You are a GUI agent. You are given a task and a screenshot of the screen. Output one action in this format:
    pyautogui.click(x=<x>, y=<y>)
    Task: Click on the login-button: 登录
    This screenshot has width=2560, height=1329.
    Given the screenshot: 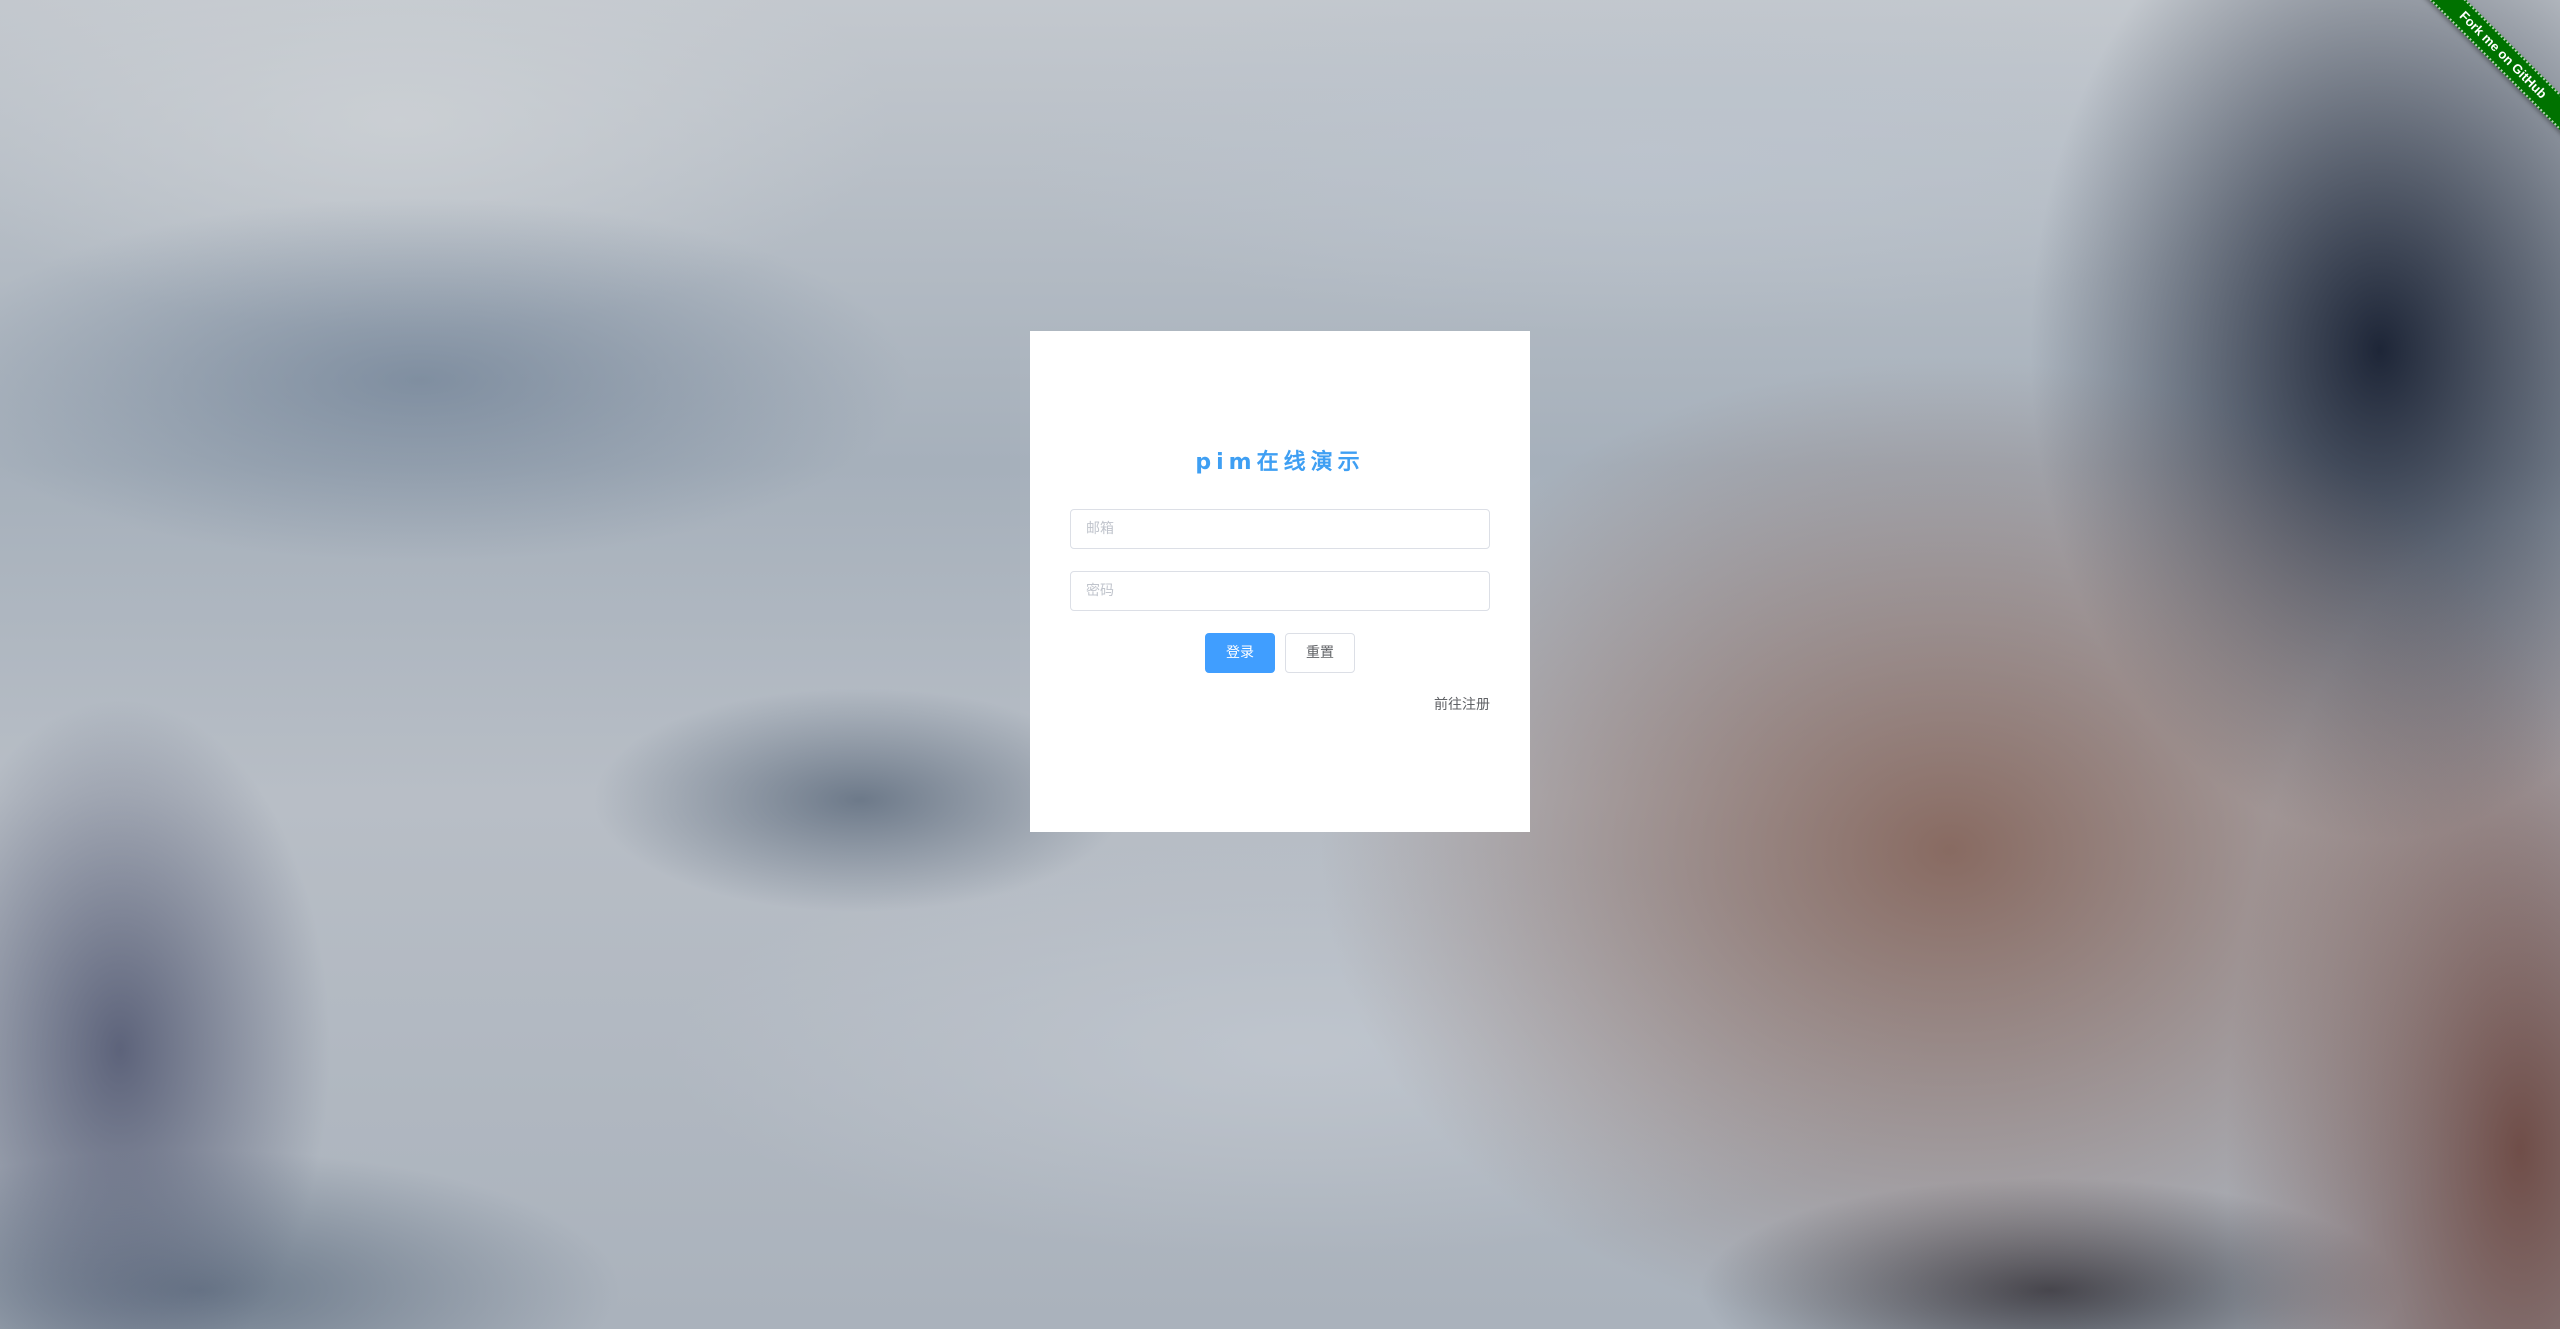 What is the action you would take?
    pyautogui.click(x=1240, y=653)
    